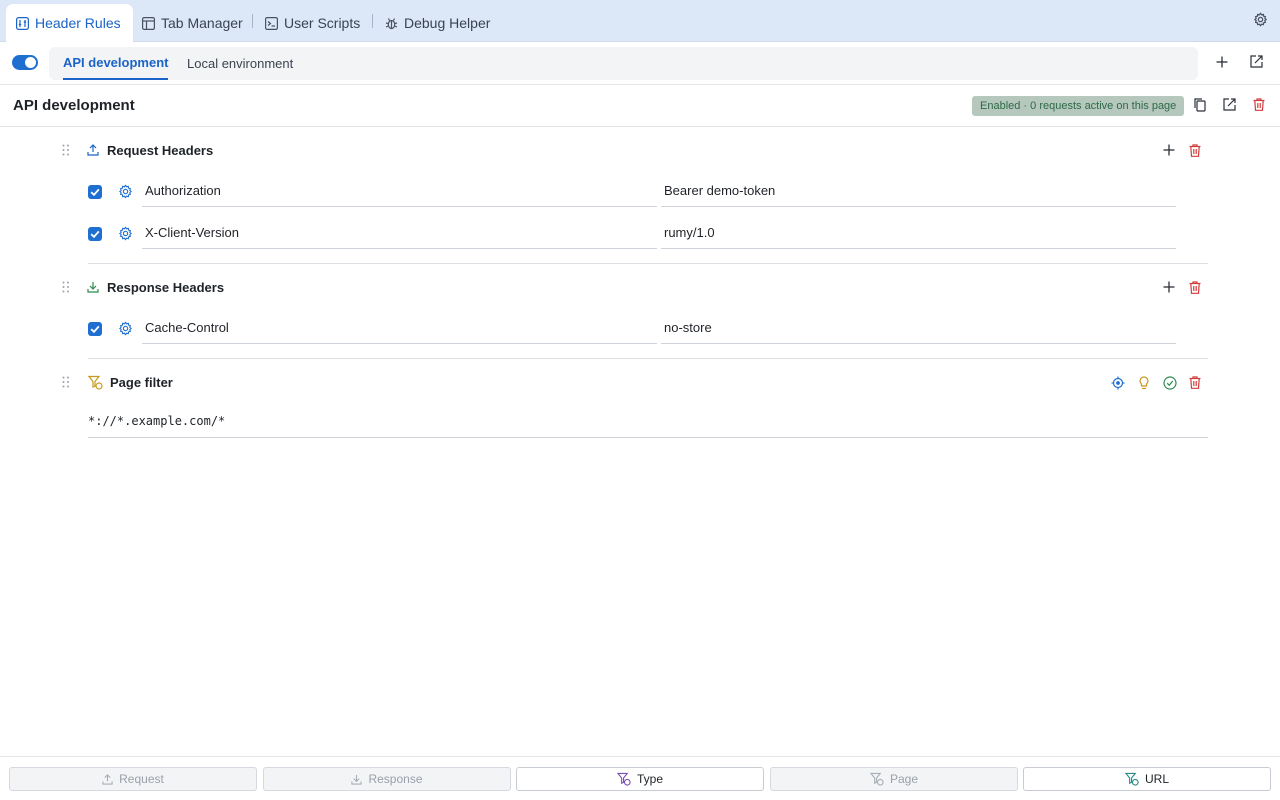  I want to click on profiles-enabled-toggle, so click(25, 62).